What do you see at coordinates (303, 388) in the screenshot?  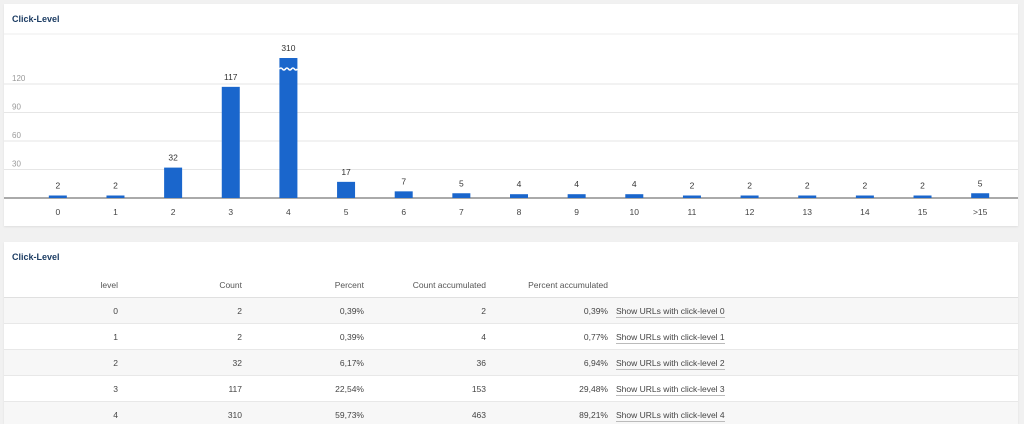 I see `cell-percent: 22,54%` at bounding box center [303, 388].